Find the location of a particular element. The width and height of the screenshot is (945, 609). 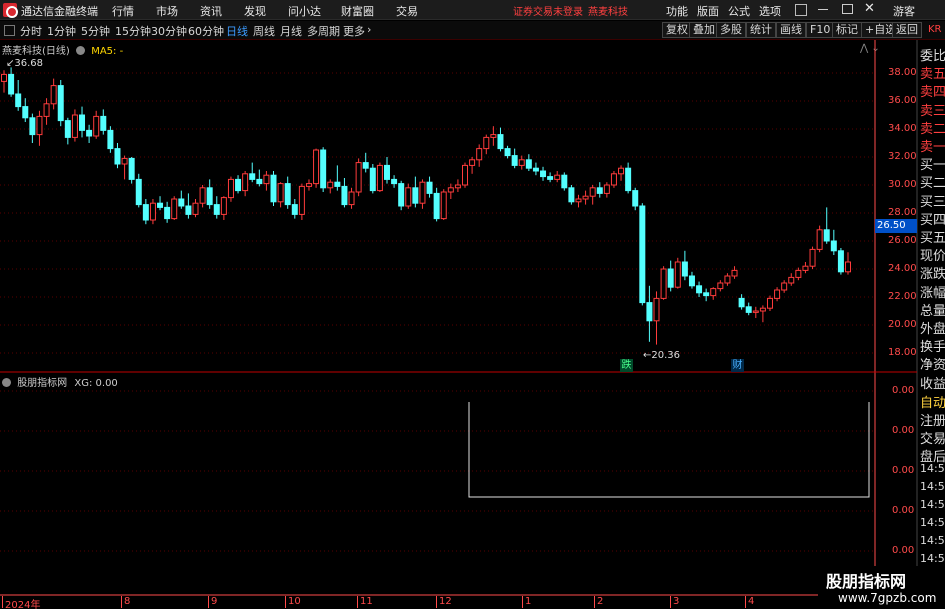

close-icon: ✕ is located at coordinates (869, 8).